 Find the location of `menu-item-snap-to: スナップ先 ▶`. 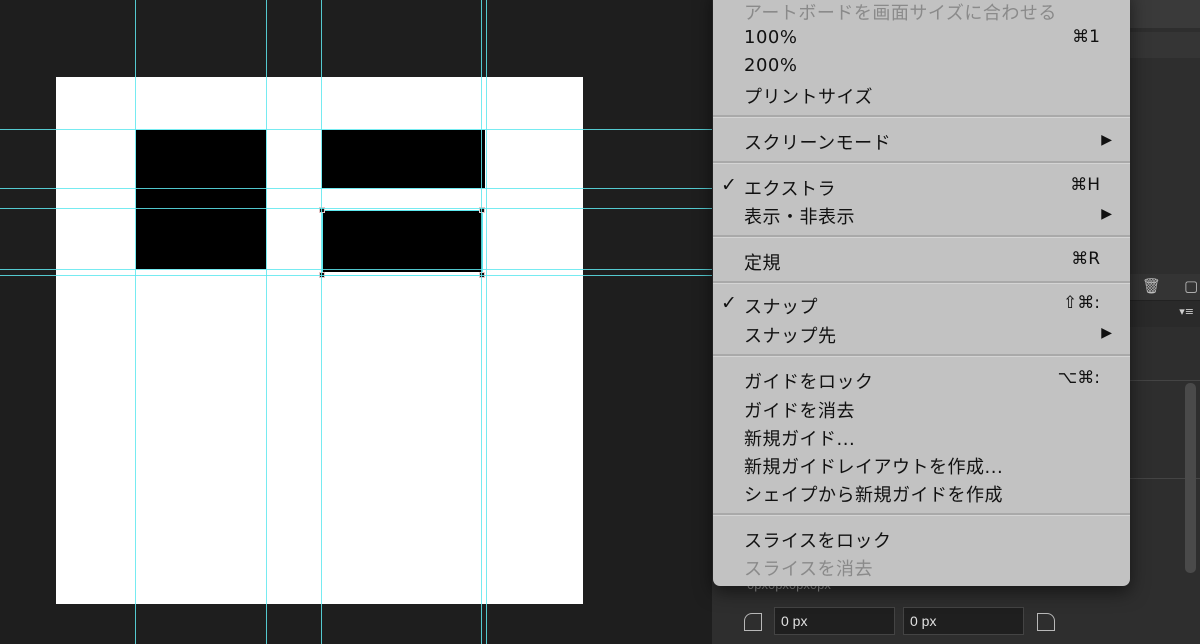

menu-item-snap-to: スナップ先 ▶ is located at coordinates (921, 333).